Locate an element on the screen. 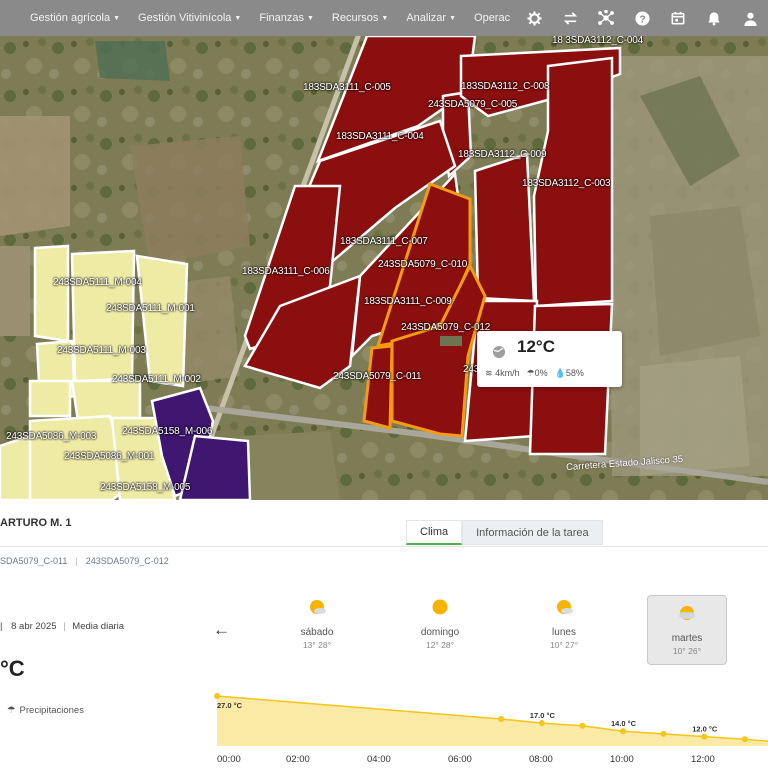 Image resolution: width=768 pixels, height=768 pixels. forecast-day-selected: martes 10° 26° is located at coordinates (687, 630).